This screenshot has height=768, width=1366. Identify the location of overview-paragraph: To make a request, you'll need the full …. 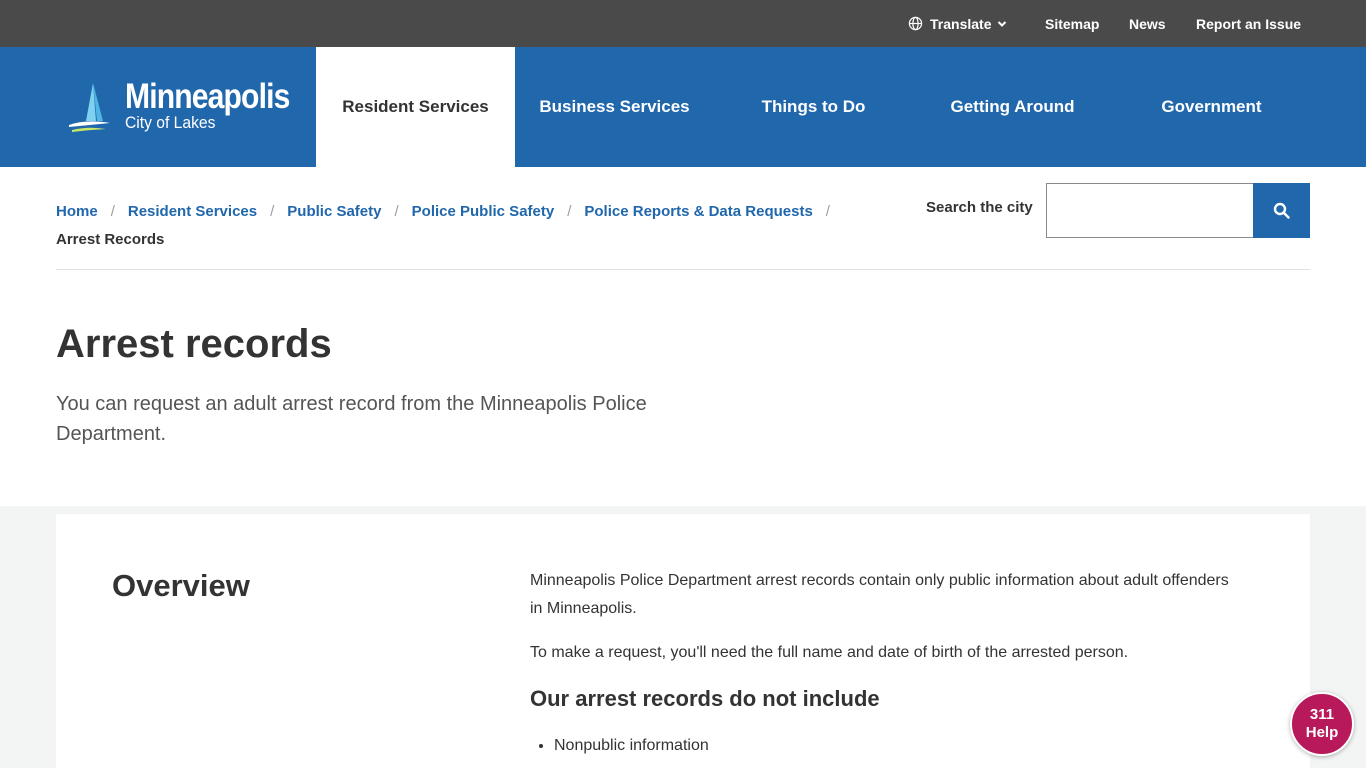
(829, 652).